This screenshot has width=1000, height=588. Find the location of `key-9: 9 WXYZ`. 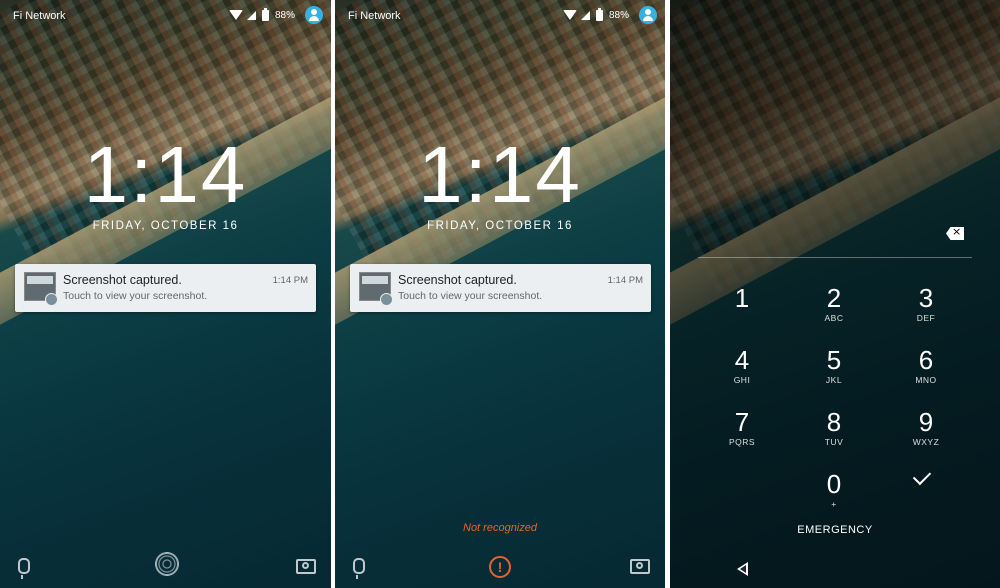

key-9: 9 WXYZ is located at coordinates (926, 427).